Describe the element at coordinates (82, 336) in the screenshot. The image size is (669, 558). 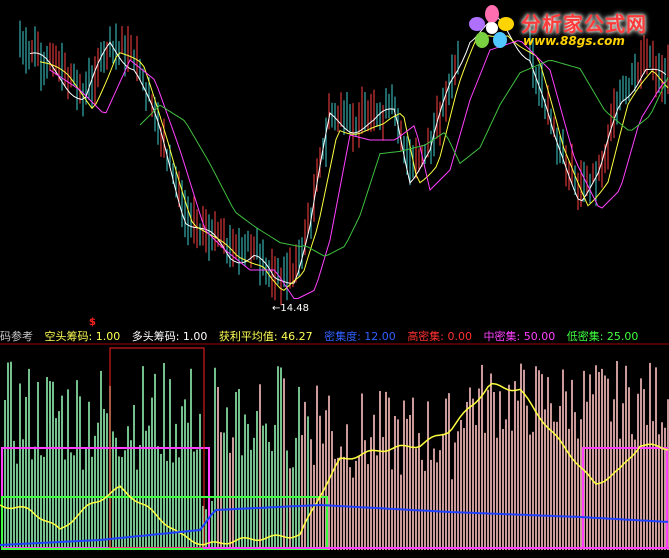
I see `bear-chips-value: 空头筹码: 1.00` at that location.